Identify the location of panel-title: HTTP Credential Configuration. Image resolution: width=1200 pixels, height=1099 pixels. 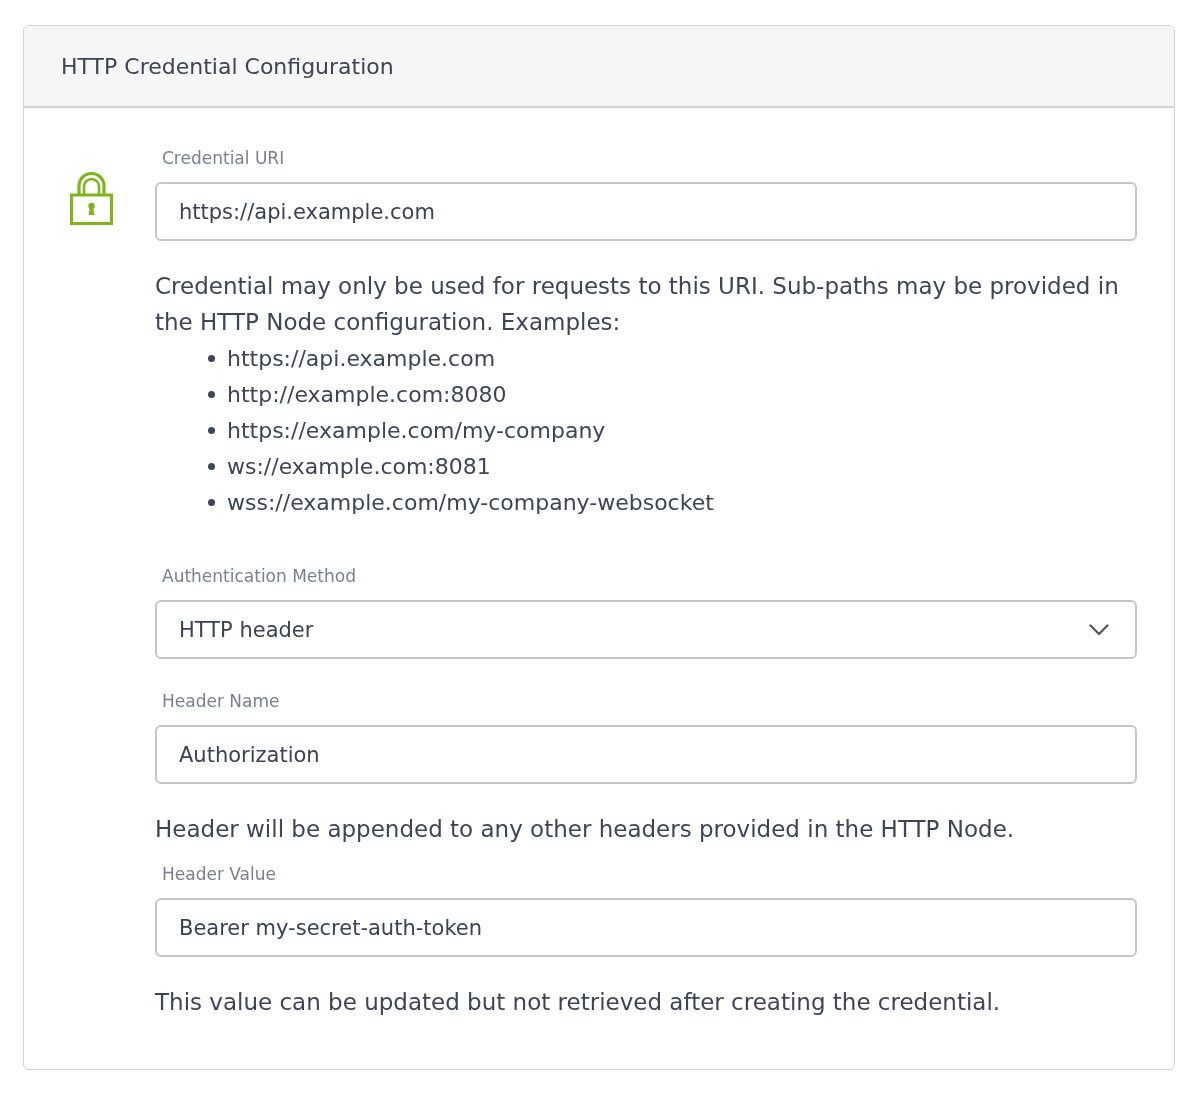
(227, 66).